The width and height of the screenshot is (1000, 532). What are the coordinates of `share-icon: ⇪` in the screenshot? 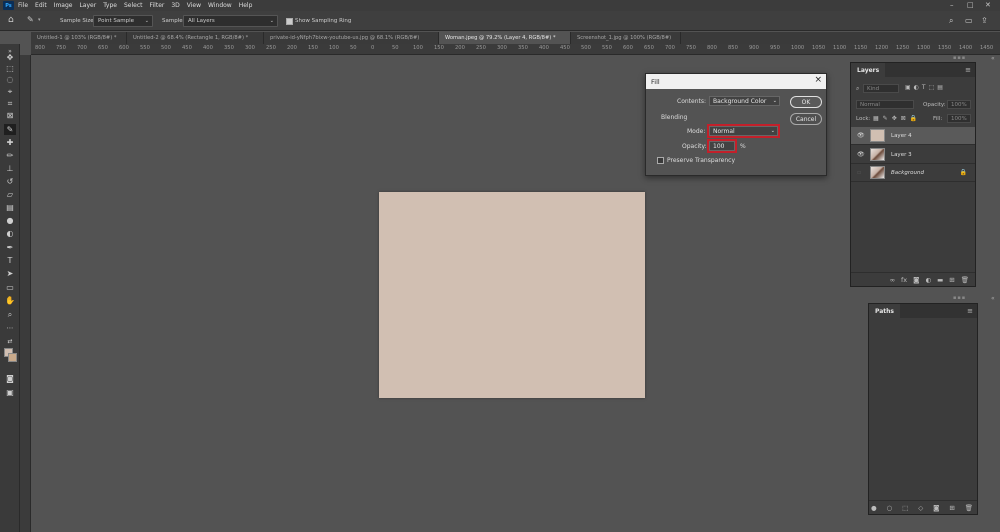 It's located at (984, 20).